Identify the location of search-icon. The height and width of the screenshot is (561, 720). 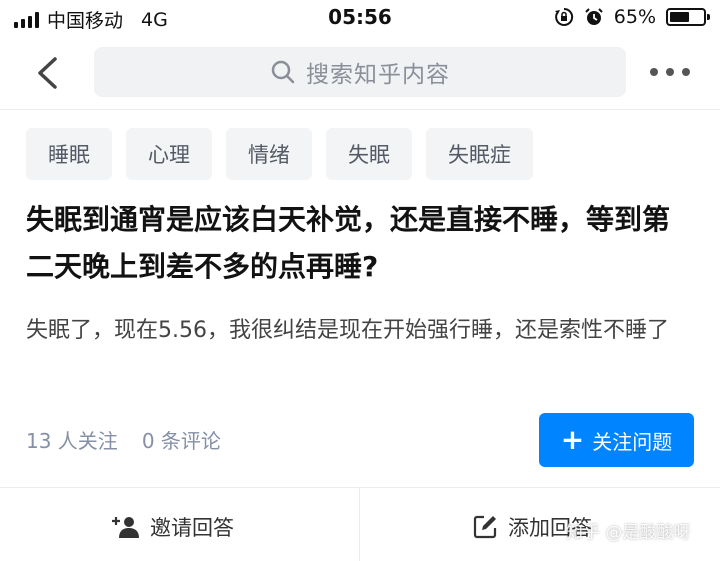
(283, 72).